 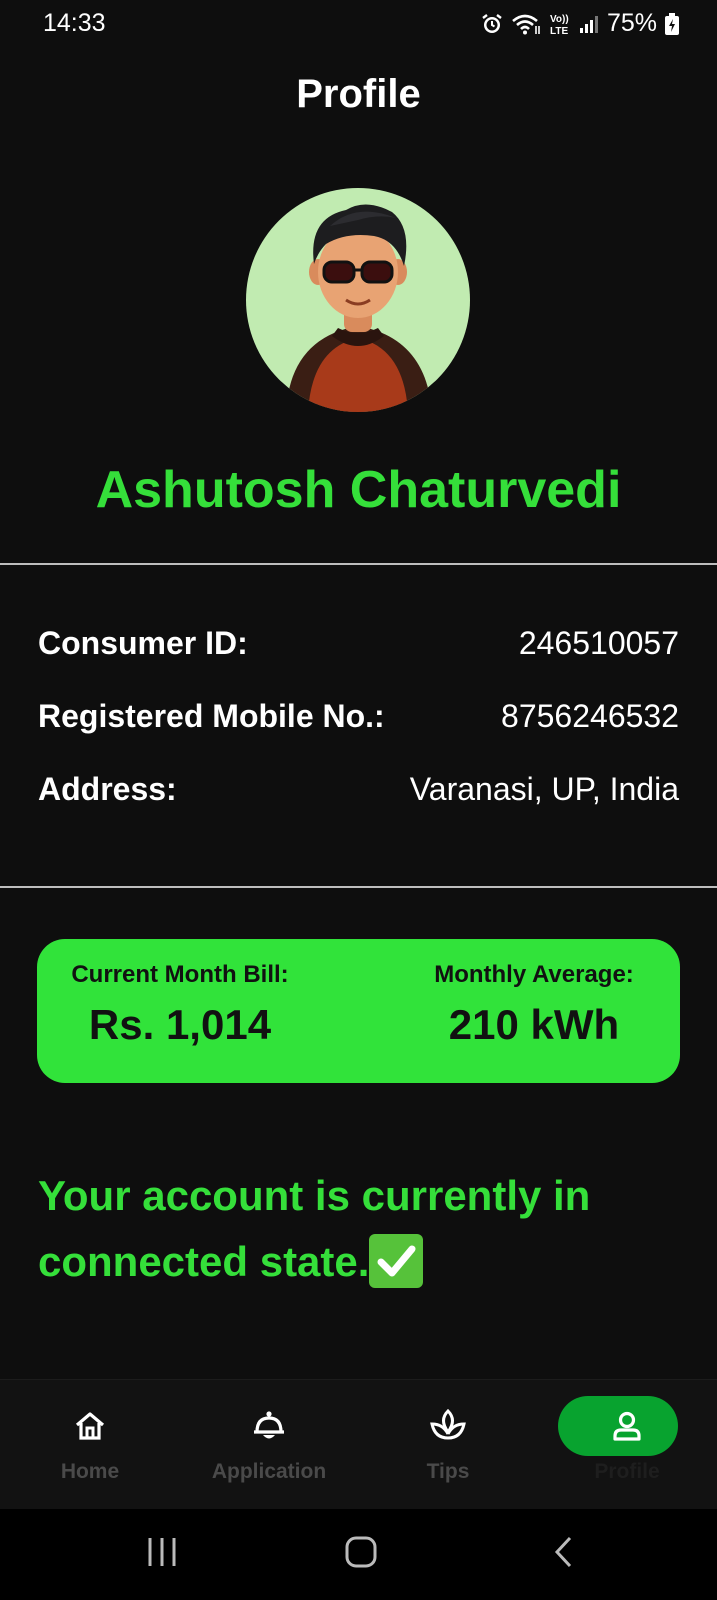 What do you see at coordinates (448, 1471) in the screenshot?
I see `nav-label: Tips` at bounding box center [448, 1471].